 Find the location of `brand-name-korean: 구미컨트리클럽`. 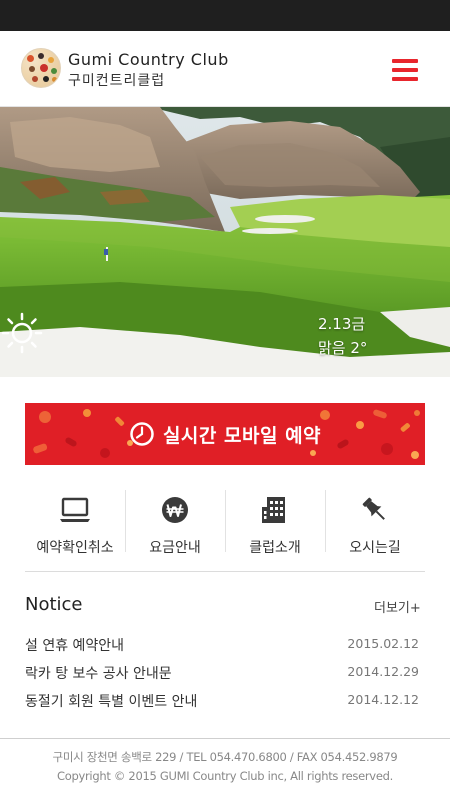

brand-name-korean: 구미컨트리클럽 is located at coordinates (117, 81).